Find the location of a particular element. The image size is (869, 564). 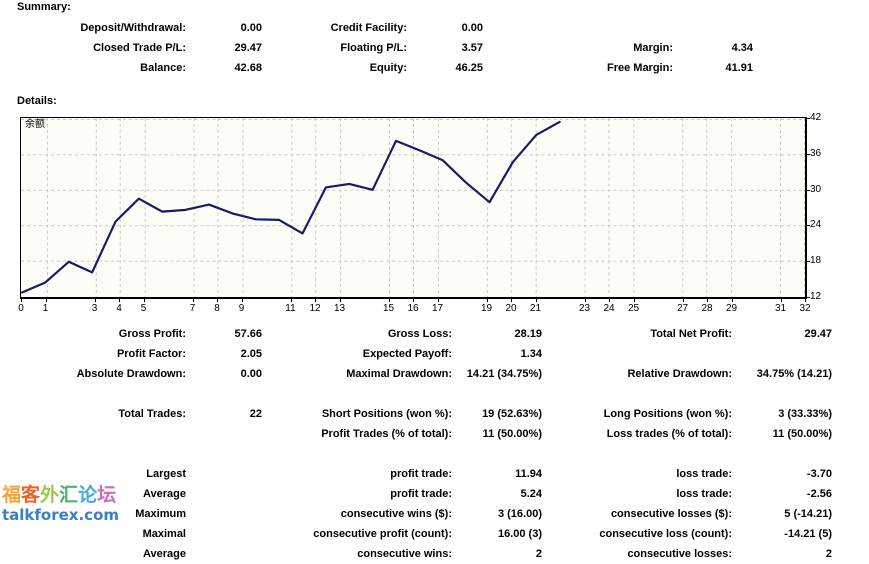

stat-value: 5 (-14.21) is located at coordinates (808, 514).